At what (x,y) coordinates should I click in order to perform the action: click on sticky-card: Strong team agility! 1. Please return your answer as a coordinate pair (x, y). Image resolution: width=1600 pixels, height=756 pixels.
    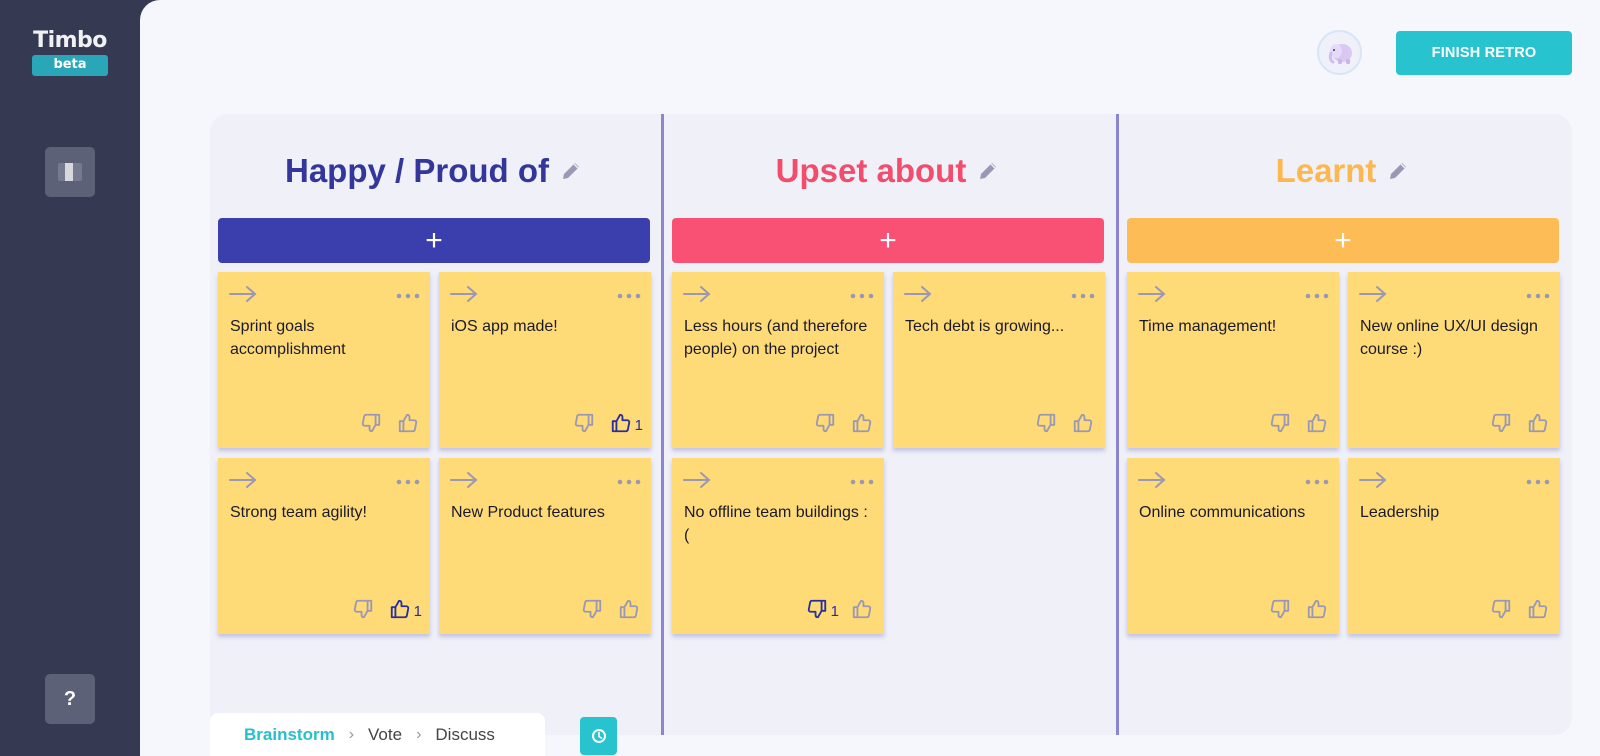
    Looking at the image, I should click on (324, 546).